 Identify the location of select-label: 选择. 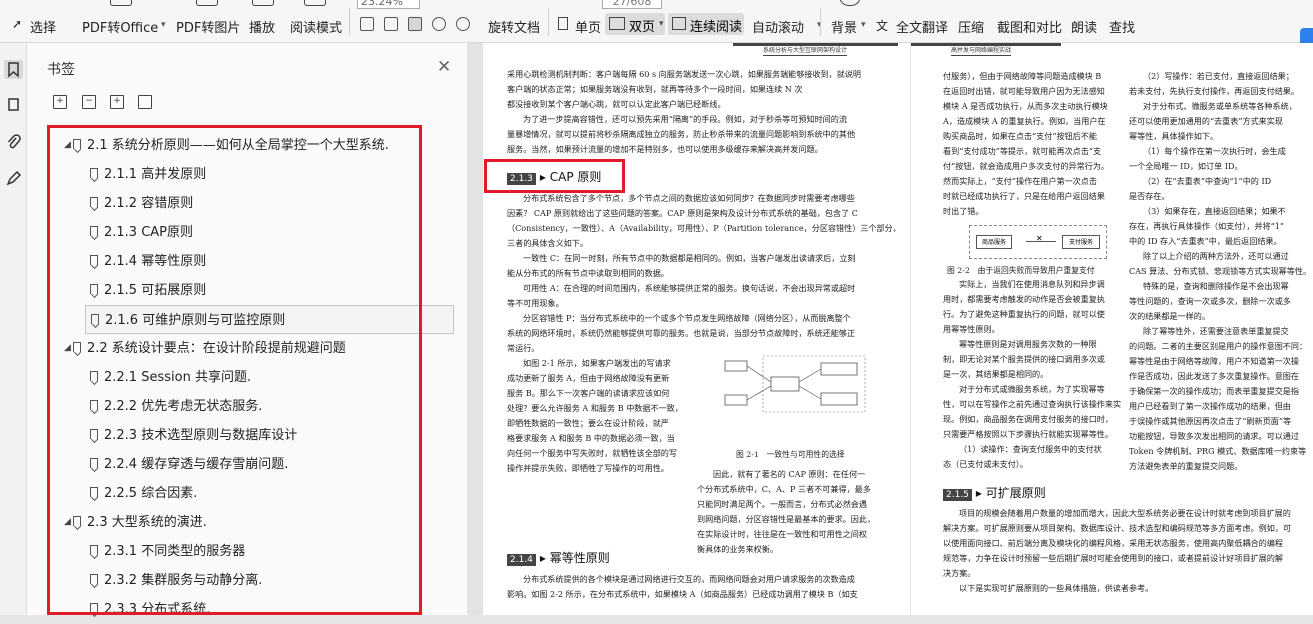
(43, 28).